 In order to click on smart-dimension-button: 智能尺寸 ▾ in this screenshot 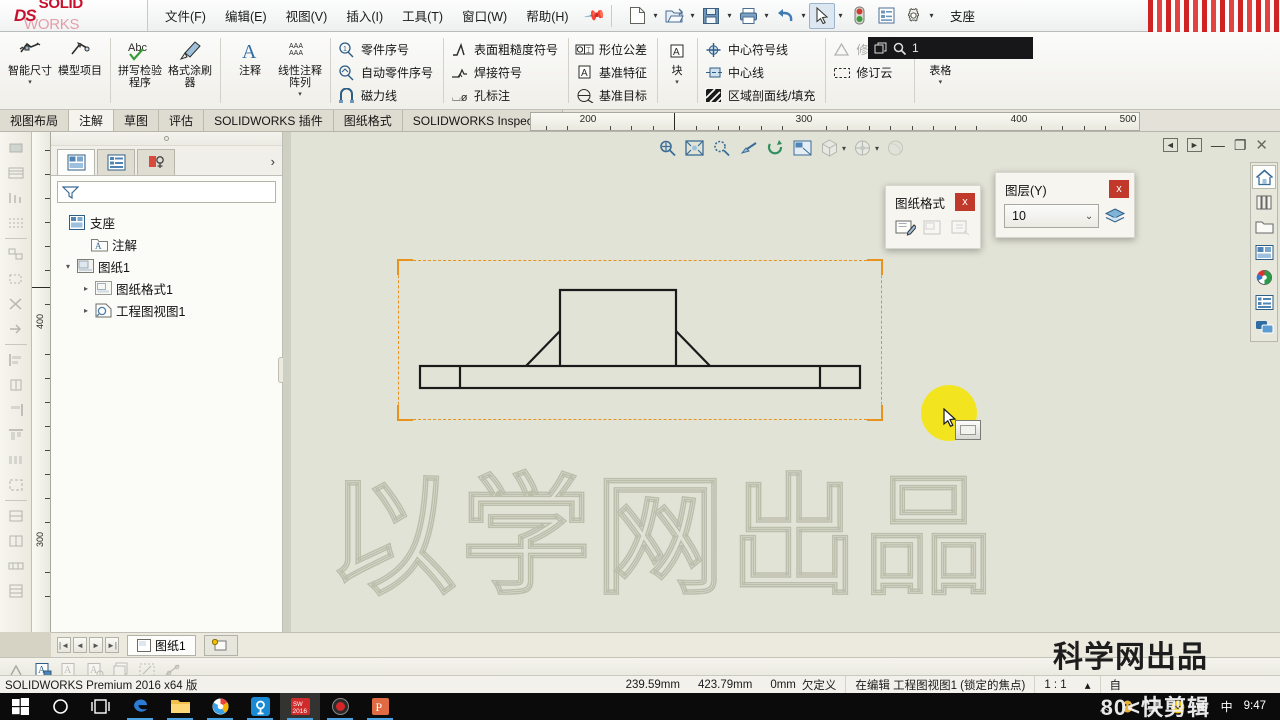, I will do `click(30, 70)`.